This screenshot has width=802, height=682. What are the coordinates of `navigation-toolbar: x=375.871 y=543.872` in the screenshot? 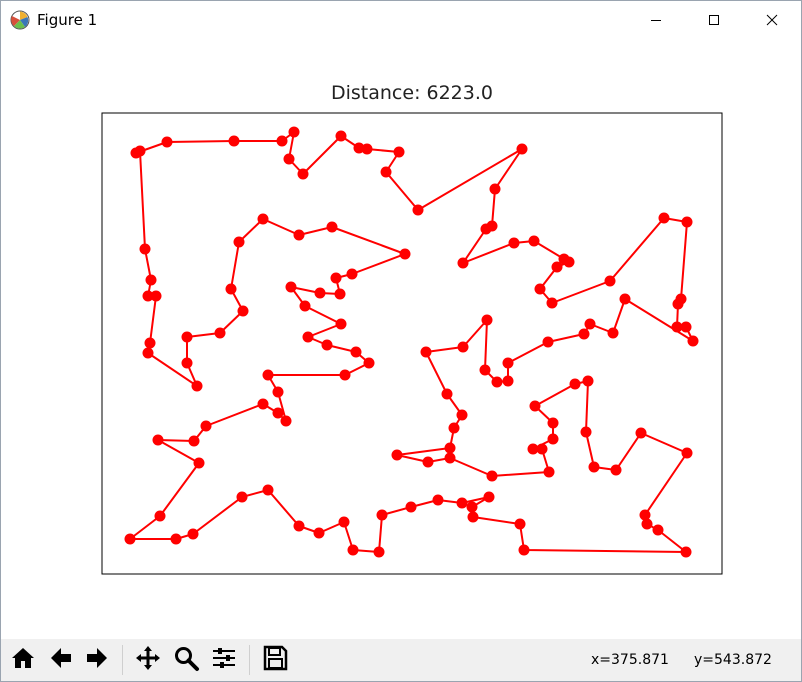 It's located at (401, 660).